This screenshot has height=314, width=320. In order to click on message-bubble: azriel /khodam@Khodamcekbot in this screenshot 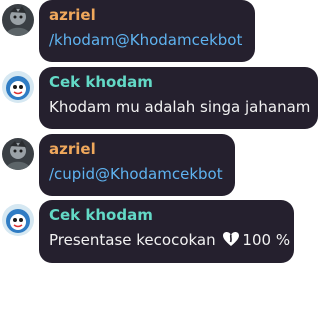, I will do `click(147, 31)`.